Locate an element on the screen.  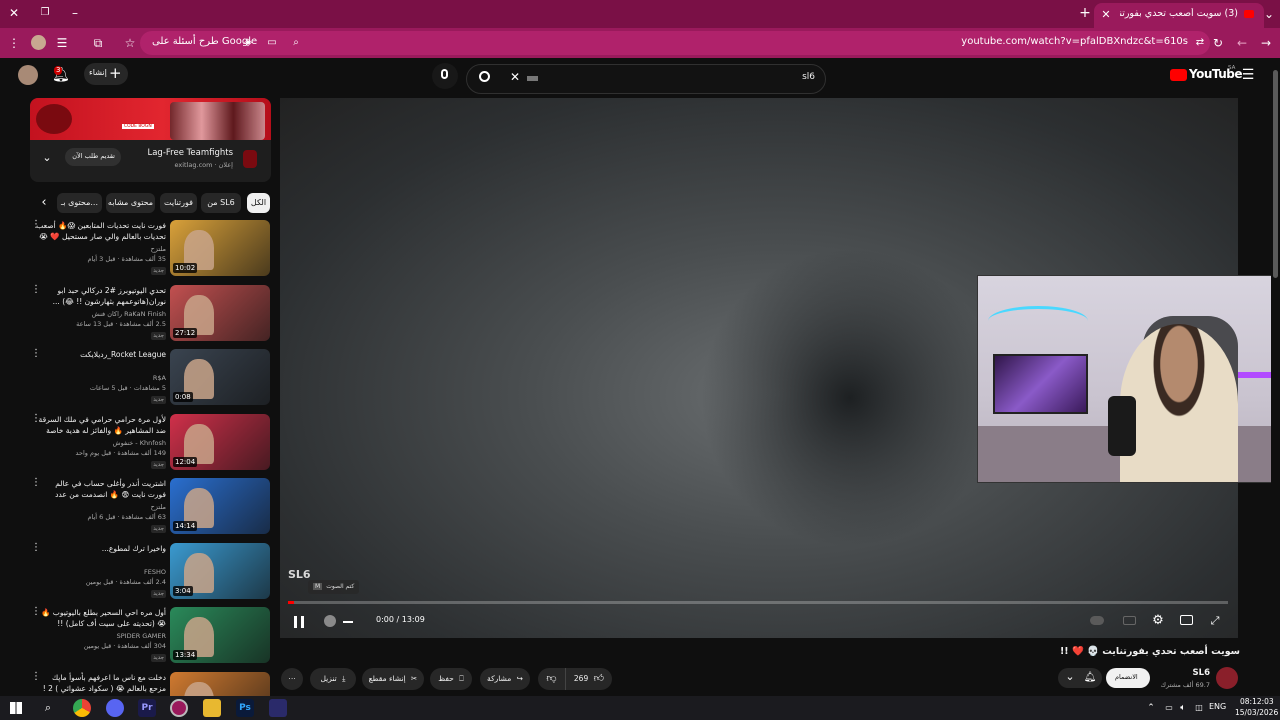
chip-related: محتوى مشابه is located at coordinates (130, 203).